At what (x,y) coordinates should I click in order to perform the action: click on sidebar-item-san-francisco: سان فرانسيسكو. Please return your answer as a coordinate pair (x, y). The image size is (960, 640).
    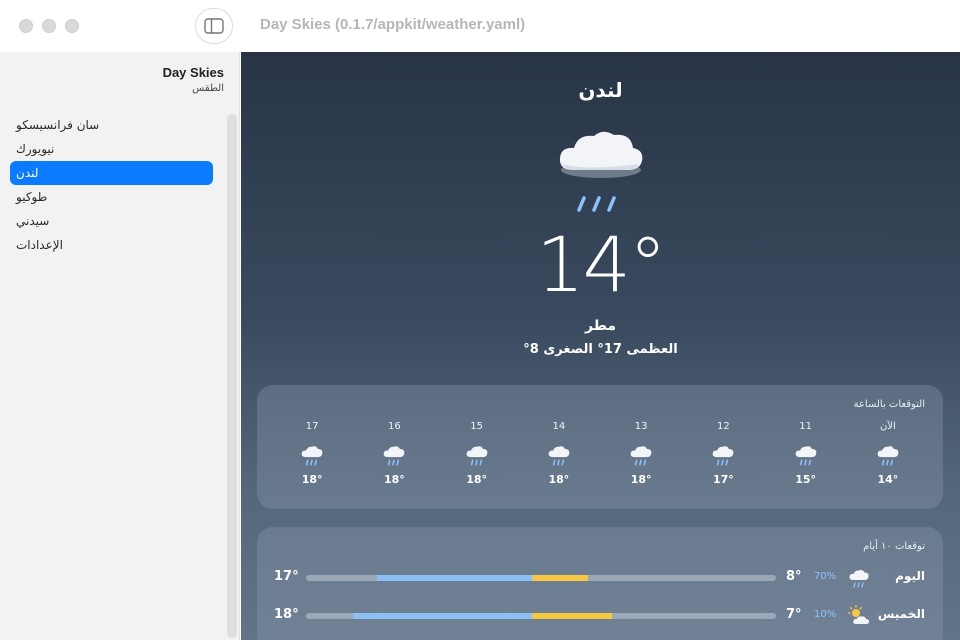
    Looking at the image, I should click on (111, 125).